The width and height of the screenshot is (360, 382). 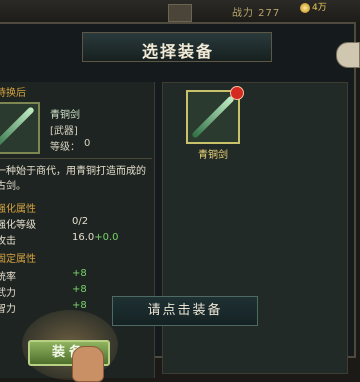 I want to click on current-section-heading: 待换后, so click(x=13, y=93).